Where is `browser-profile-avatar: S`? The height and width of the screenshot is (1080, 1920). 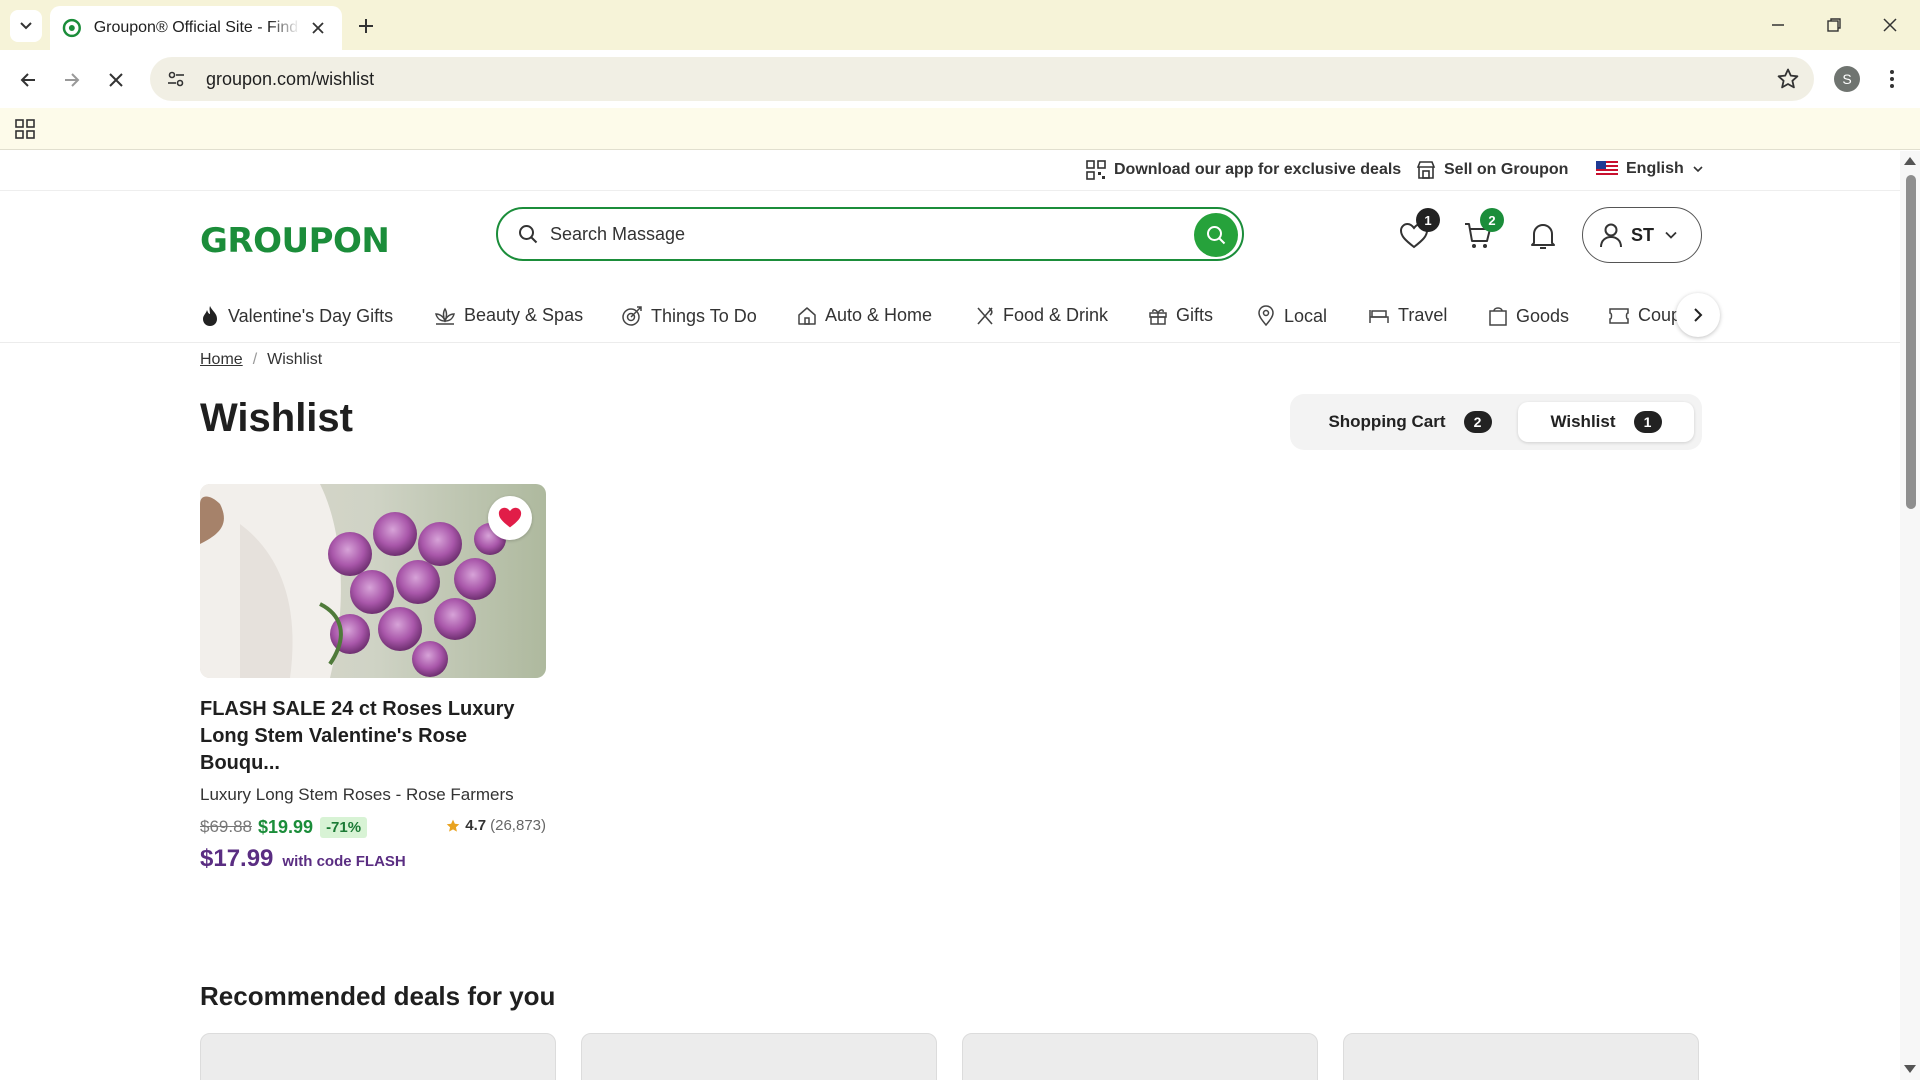
browser-profile-avatar: S is located at coordinates (1847, 79).